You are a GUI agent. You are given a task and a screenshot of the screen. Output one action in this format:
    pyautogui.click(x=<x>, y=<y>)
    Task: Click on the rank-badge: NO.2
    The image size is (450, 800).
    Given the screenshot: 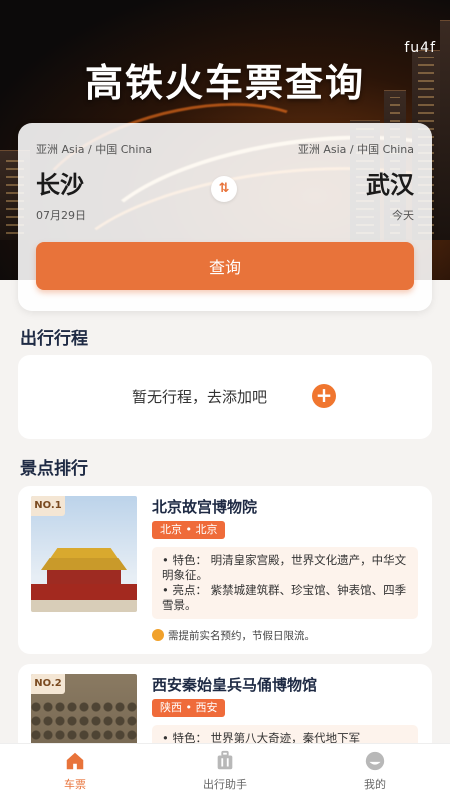 What is the action you would take?
    pyautogui.click(x=48, y=684)
    